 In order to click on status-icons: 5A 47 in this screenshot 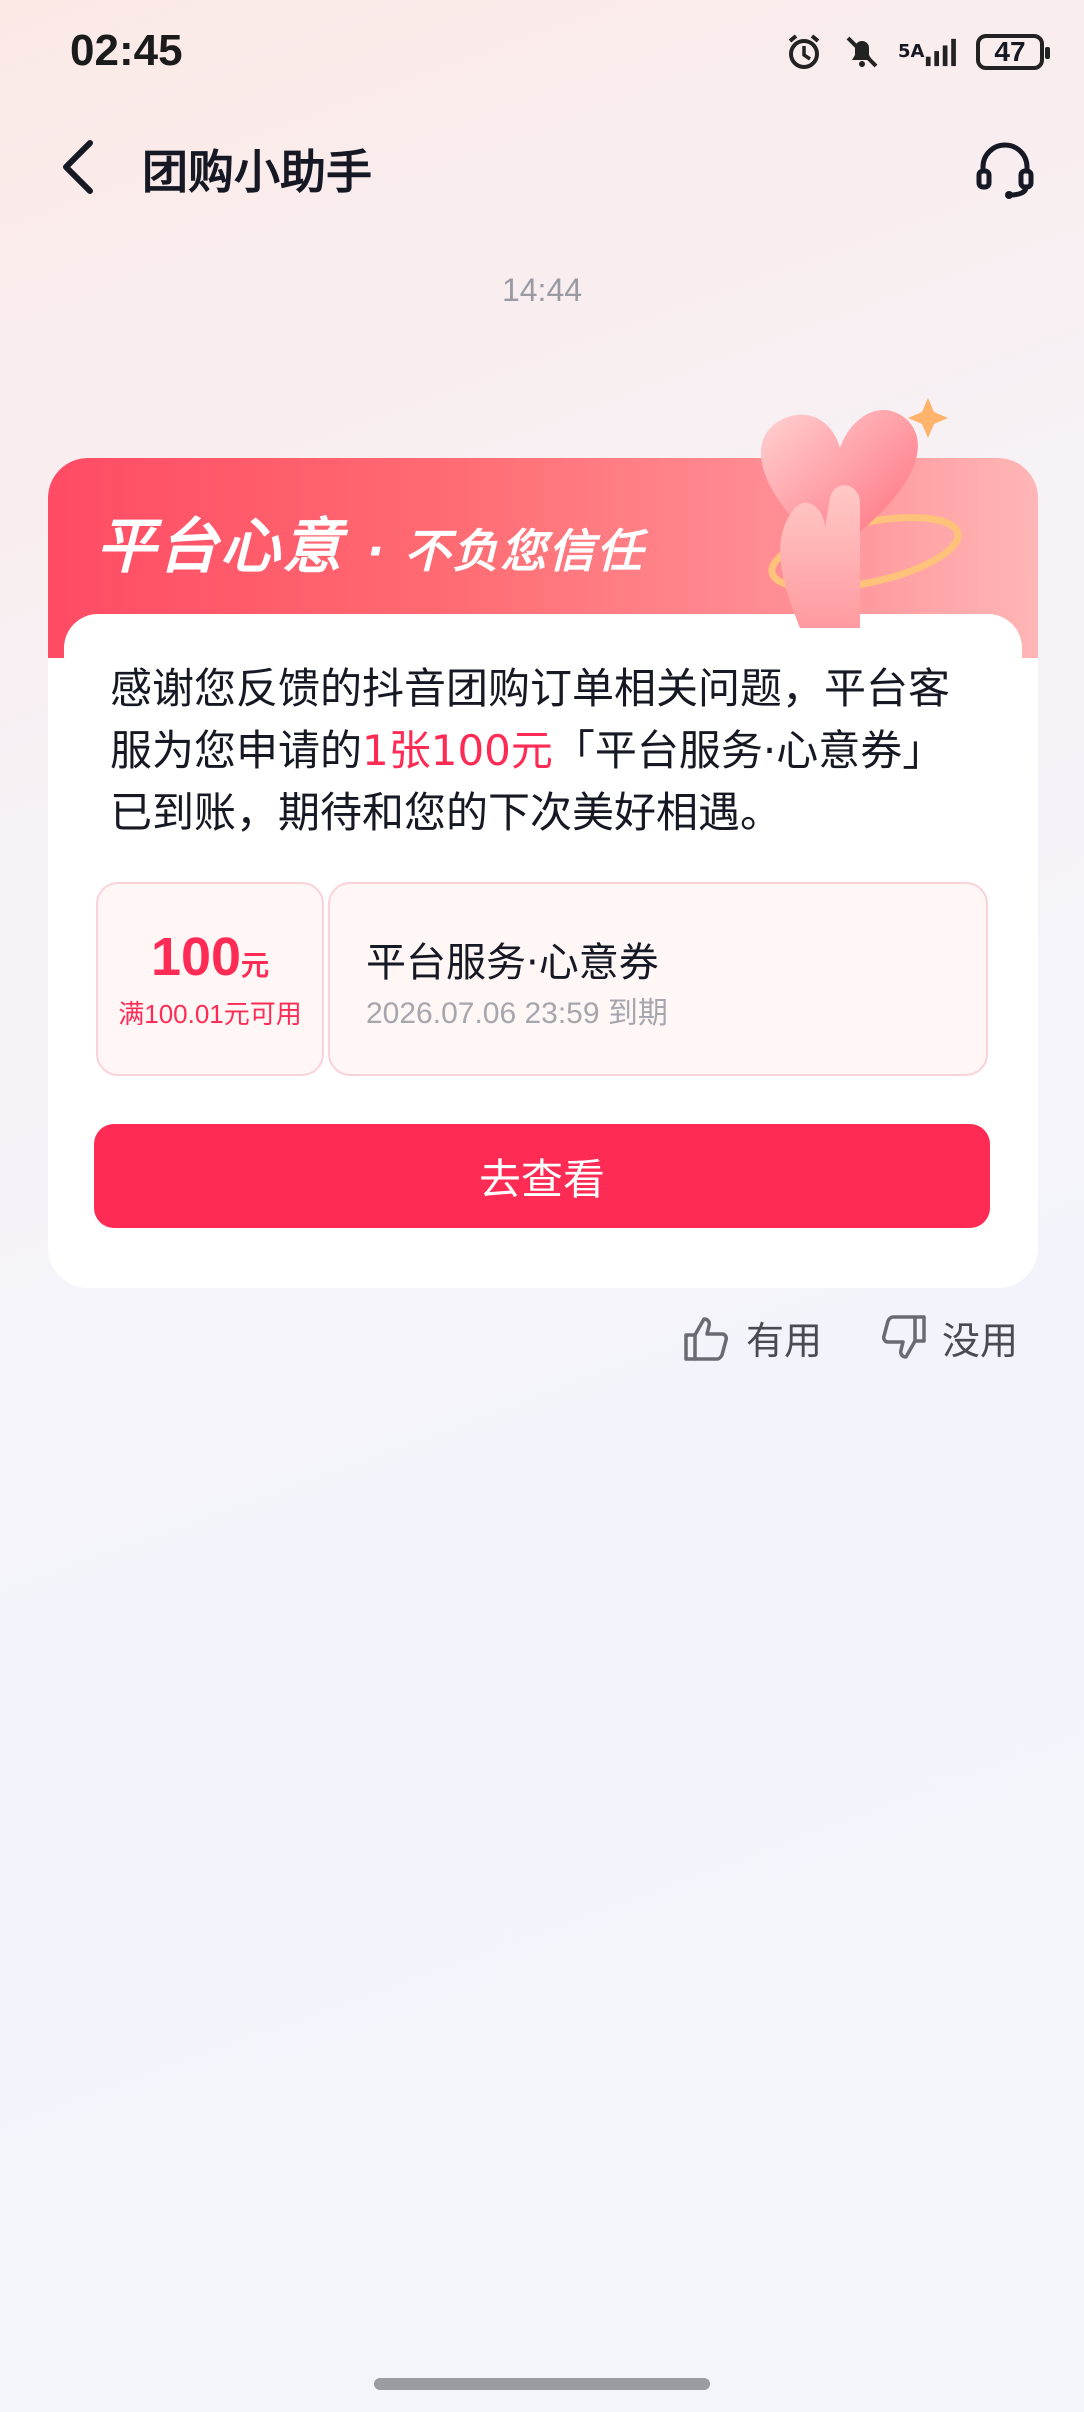, I will do `click(916, 52)`.